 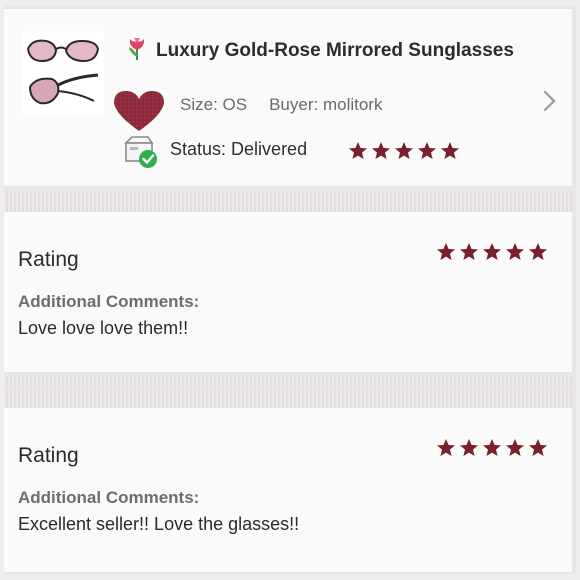 I want to click on size-text: Size: OS, so click(x=214, y=104).